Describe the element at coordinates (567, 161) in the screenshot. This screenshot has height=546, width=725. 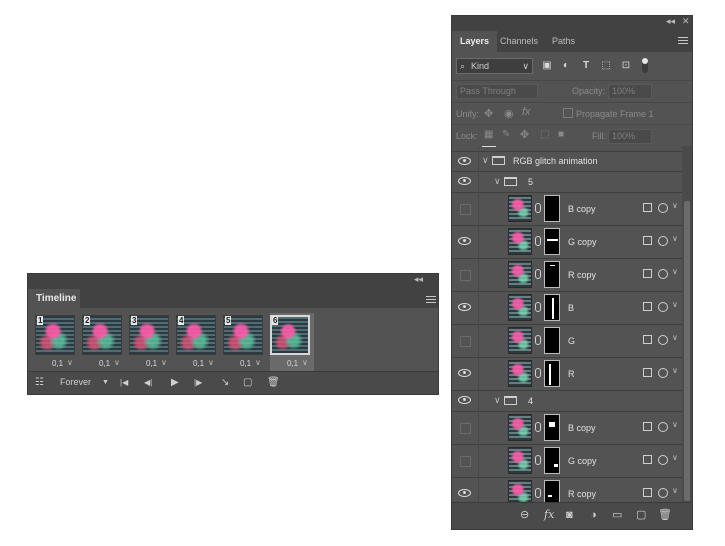
I see `group-row-main: ∨ RGB glitch animation` at that location.